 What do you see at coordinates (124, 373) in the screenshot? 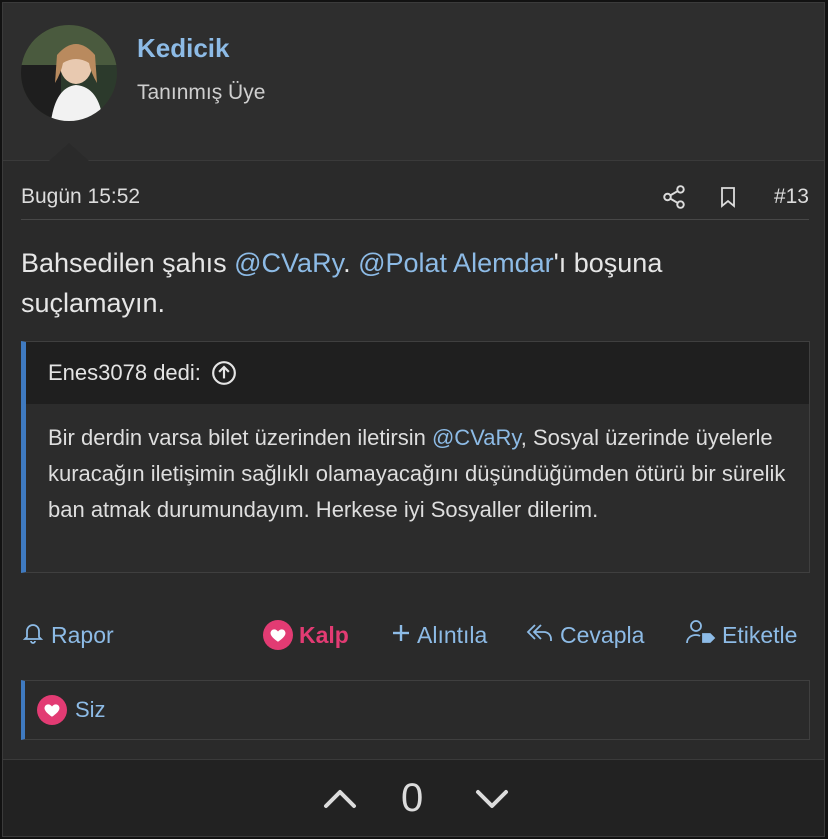
I see `quote-author: Enes3078 dedi:` at bounding box center [124, 373].